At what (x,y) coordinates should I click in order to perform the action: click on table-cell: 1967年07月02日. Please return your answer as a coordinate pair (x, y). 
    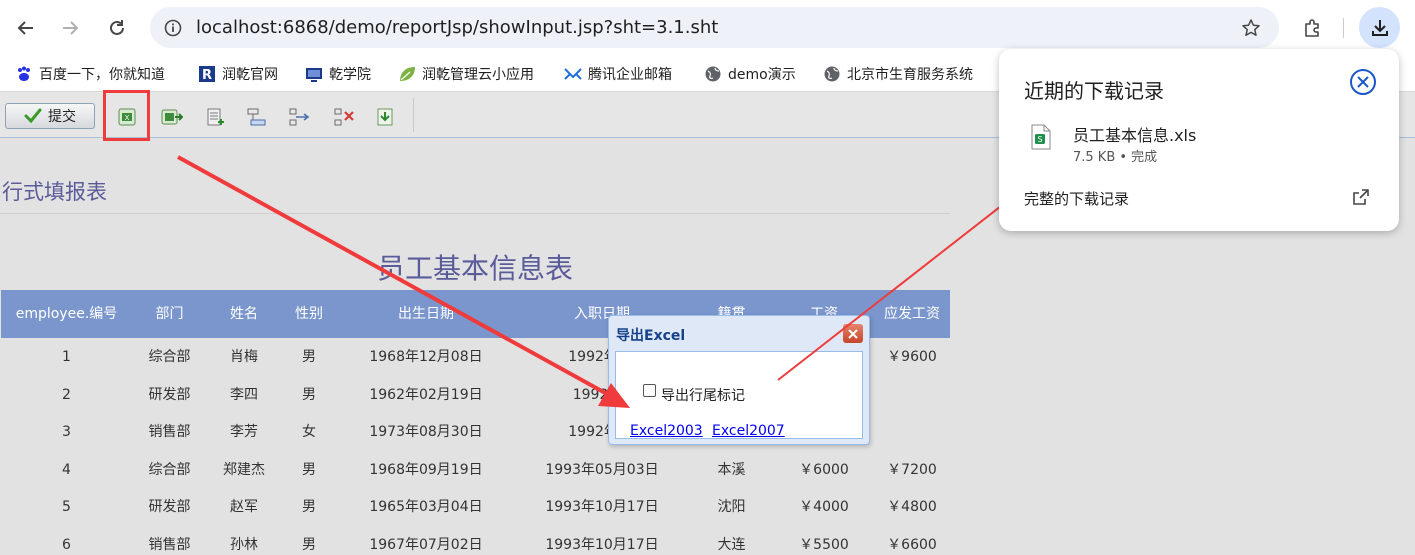
    Looking at the image, I should click on (426, 541).